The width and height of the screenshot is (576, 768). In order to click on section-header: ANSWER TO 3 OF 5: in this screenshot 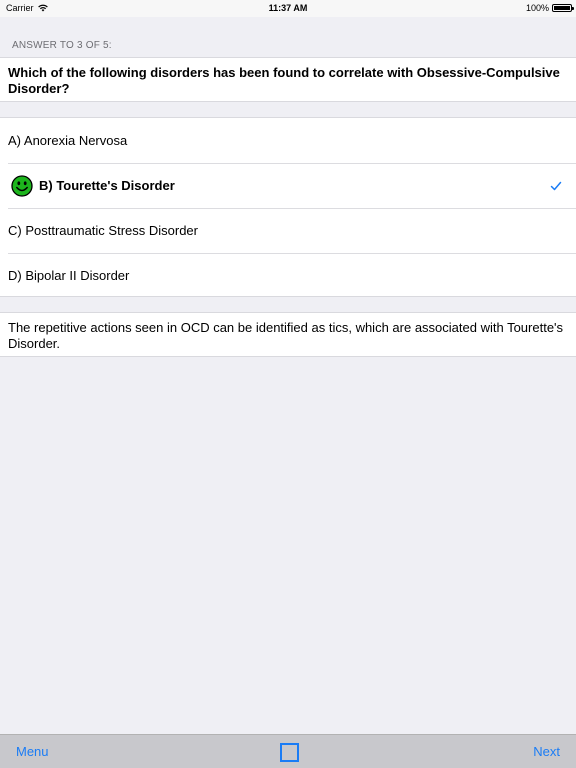, I will do `click(62, 45)`.